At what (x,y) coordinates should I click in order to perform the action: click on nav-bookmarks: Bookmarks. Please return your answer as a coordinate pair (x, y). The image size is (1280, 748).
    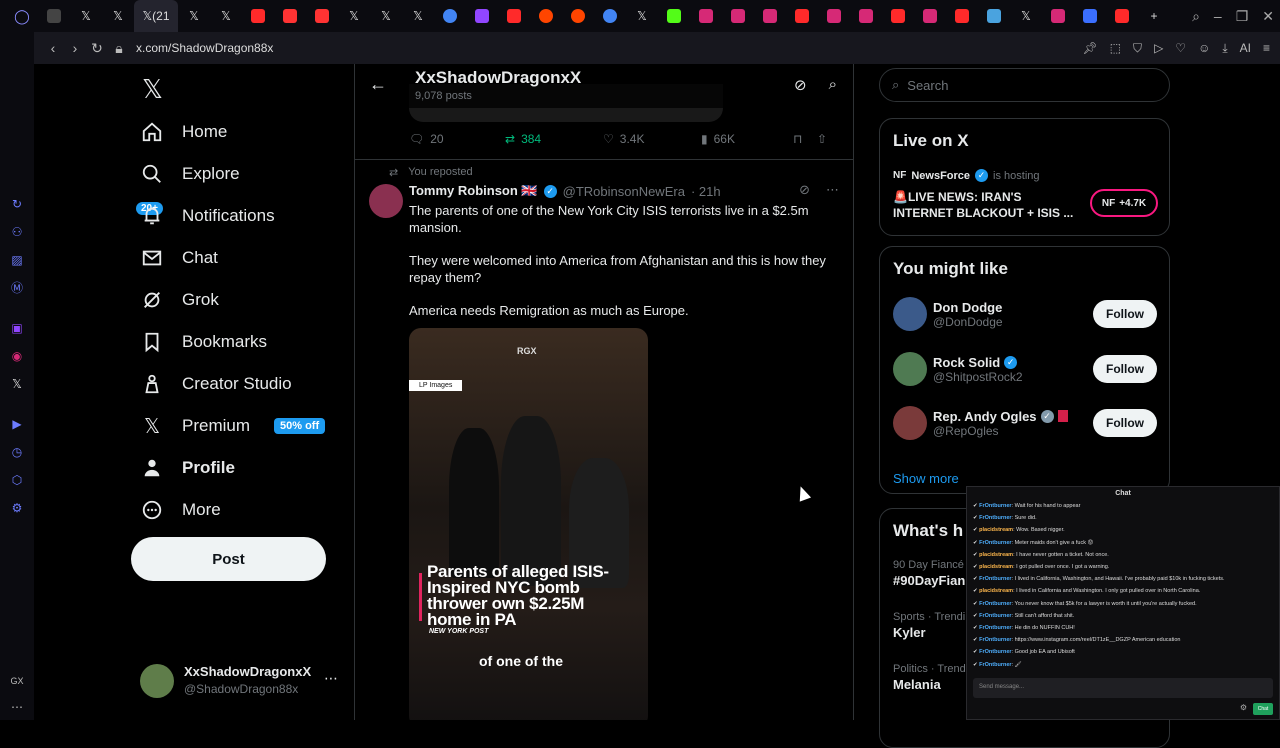
    Looking at the image, I should click on (203, 342).